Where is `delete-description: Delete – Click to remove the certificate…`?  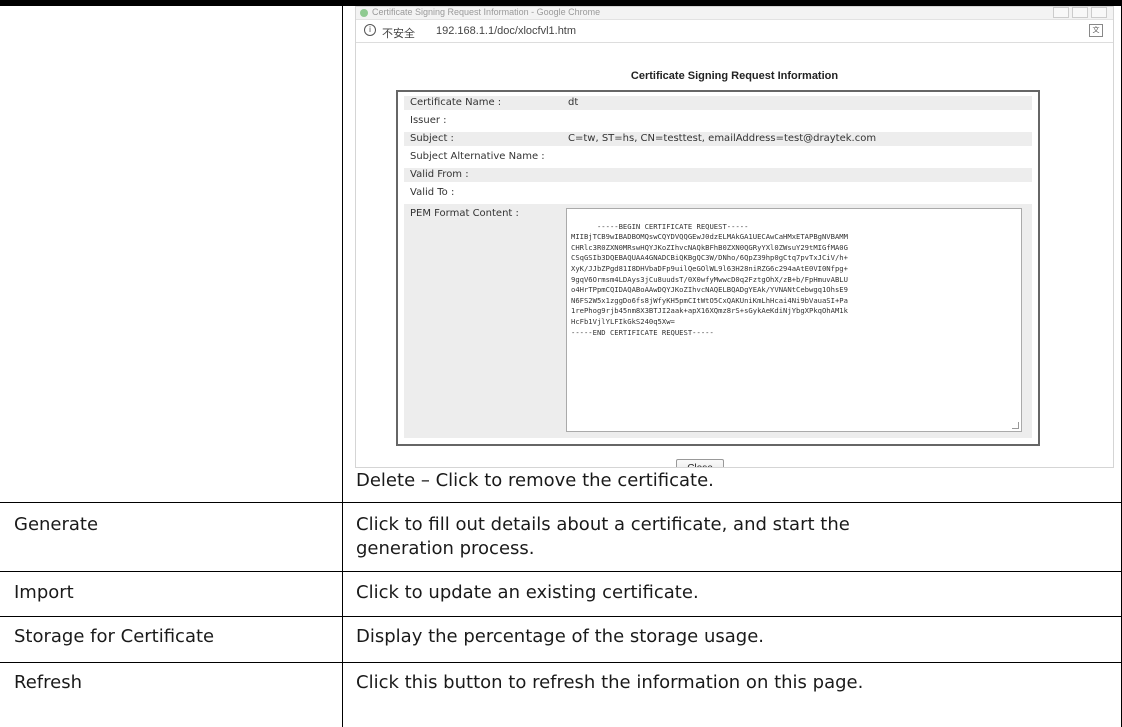
delete-description: Delete – Click to remove the certificate… is located at coordinates (535, 480).